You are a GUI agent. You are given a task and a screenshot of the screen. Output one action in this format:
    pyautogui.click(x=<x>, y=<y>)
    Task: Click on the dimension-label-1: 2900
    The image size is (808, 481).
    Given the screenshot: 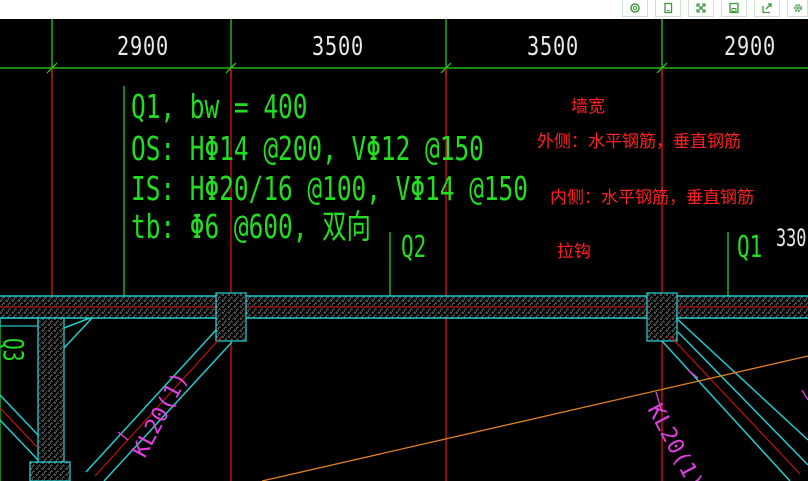 What is the action you would take?
    pyautogui.click(x=143, y=47)
    